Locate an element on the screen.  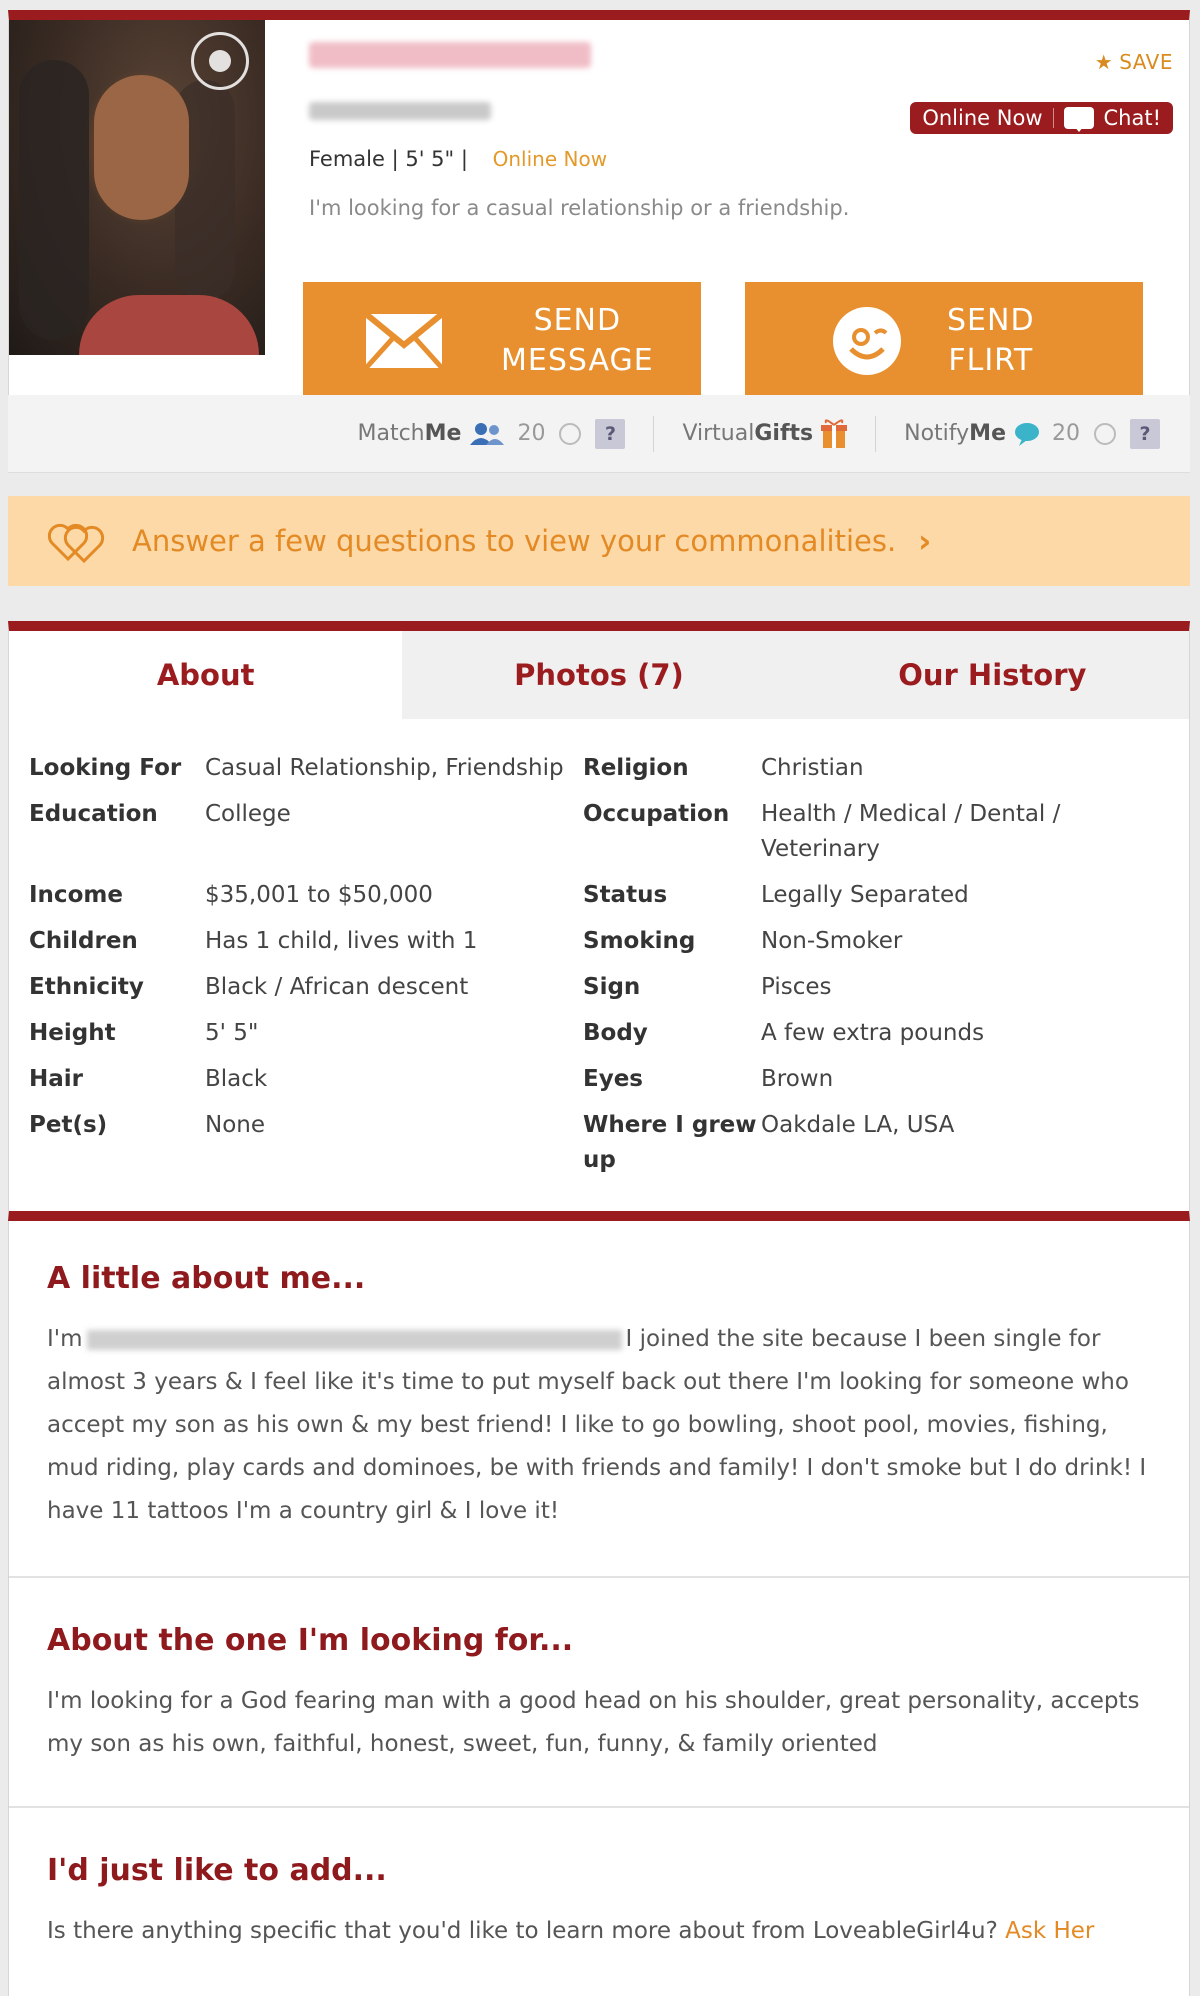
attribute-label: Ethnicity is located at coordinates (86, 987).